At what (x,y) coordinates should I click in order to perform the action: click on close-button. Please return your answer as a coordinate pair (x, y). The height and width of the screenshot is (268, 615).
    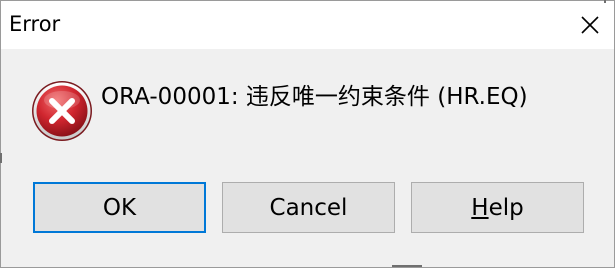
    Looking at the image, I should click on (590, 25).